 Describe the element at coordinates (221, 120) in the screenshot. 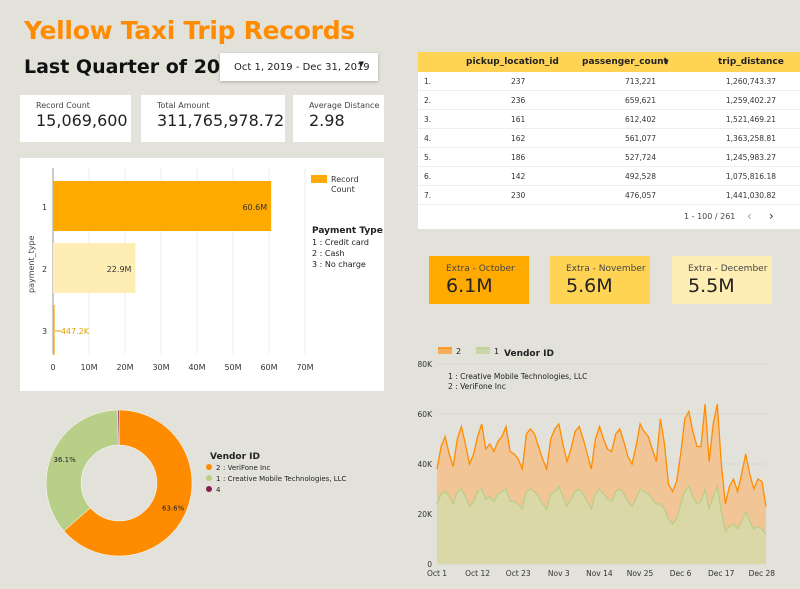

I see `kpi-value: 311,765,978.72` at that location.